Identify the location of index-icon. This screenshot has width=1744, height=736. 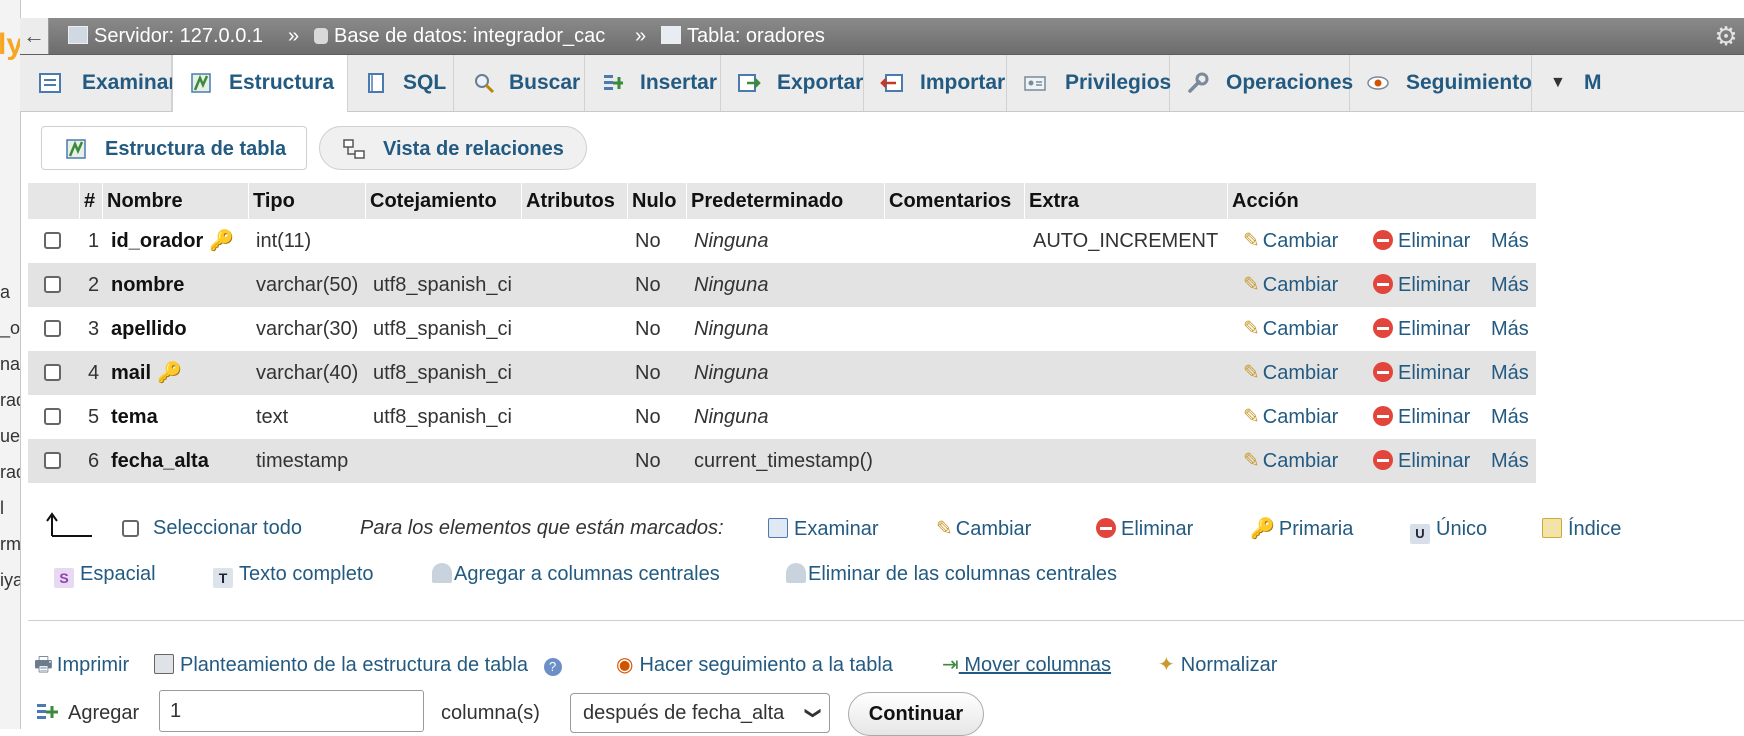
(1552, 528).